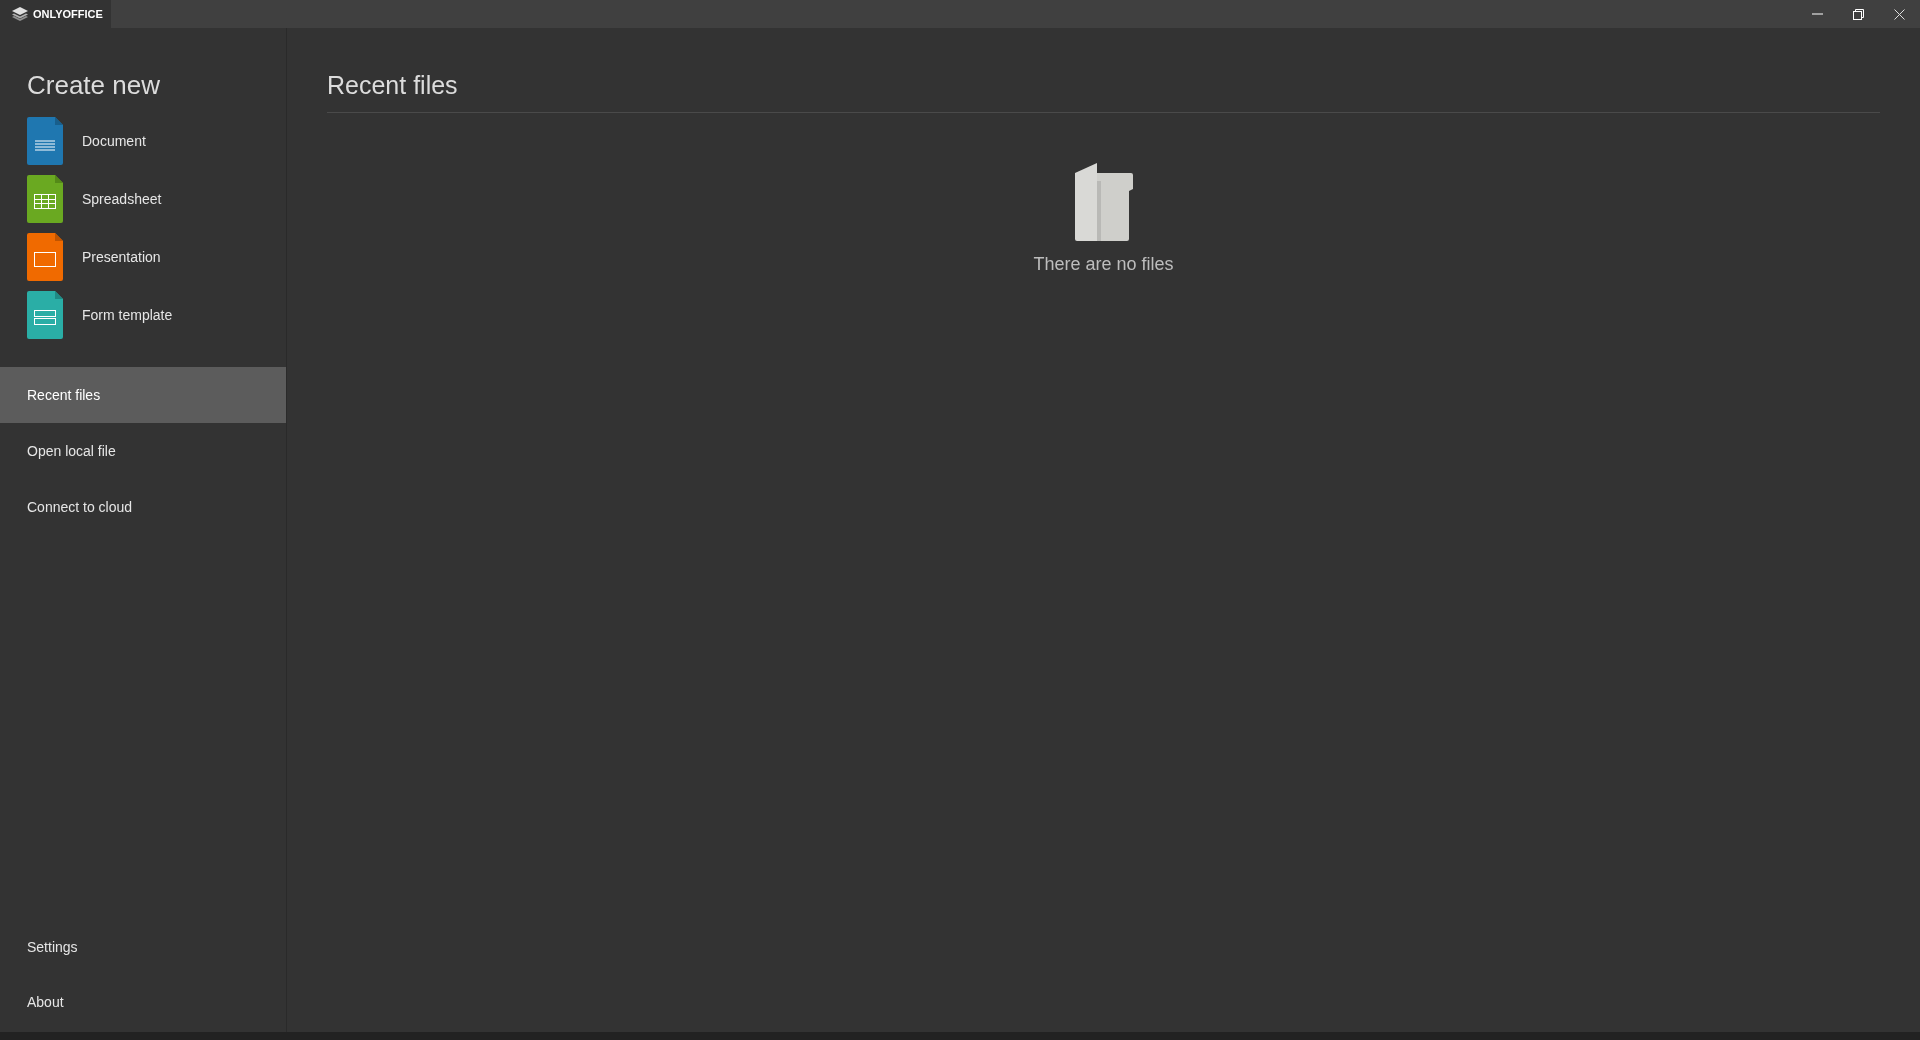 This screenshot has height=1040, width=1920. What do you see at coordinates (1899, 14) in the screenshot?
I see `close-icon` at bounding box center [1899, 14].